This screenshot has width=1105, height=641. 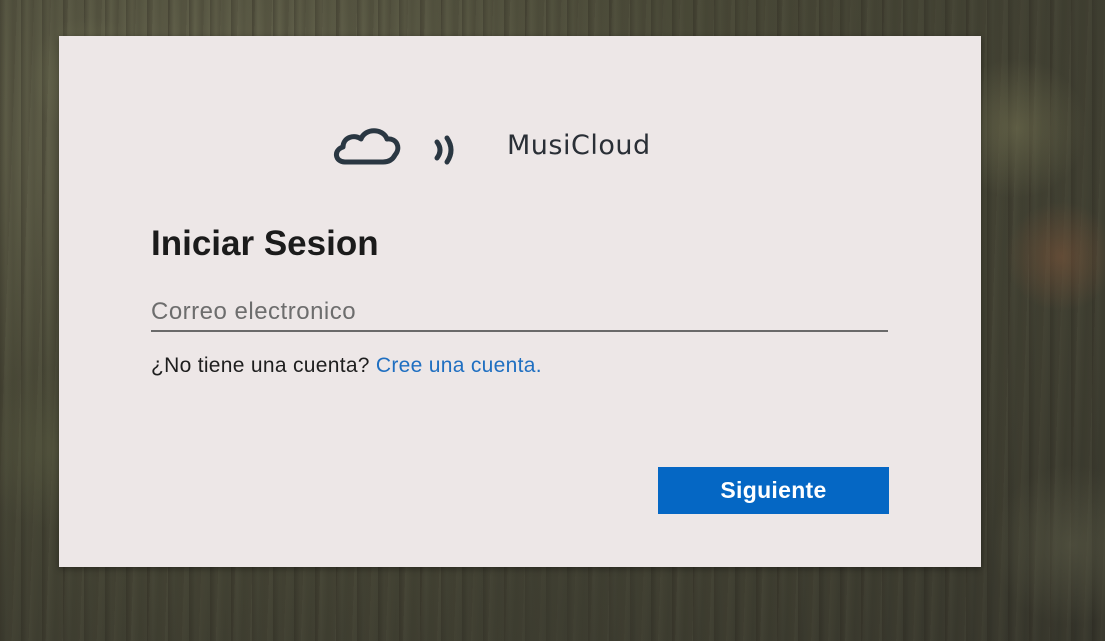 I want to click on signup-prompt-line: ¿No tiene una cuenta? Cree una cuenta., so click(x=346, y=366).